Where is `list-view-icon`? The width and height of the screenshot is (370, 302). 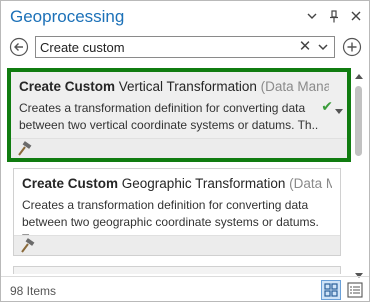 list-view-icon is located at coordinates (355, 290).